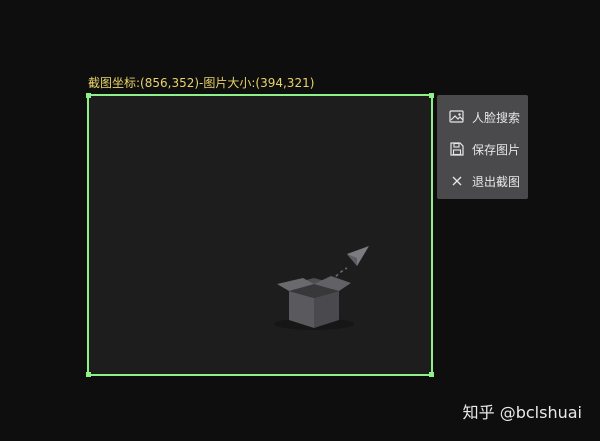 This screenshot has height=441, width=600. Describe the element at coordinates (496, 181) in the screenshot. I see `exit-capture-label: 退出截图` at that location.